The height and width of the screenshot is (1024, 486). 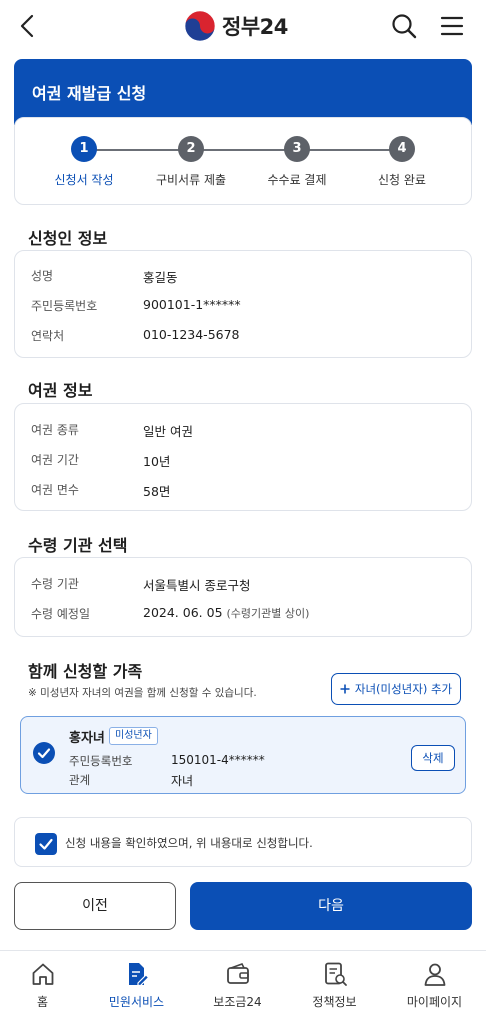 I want to click on family-member-card: 홍자녀 미성년자 주민등록번호 150101-4****** 관계 자녀 삭제, so click(x=243, y=755).